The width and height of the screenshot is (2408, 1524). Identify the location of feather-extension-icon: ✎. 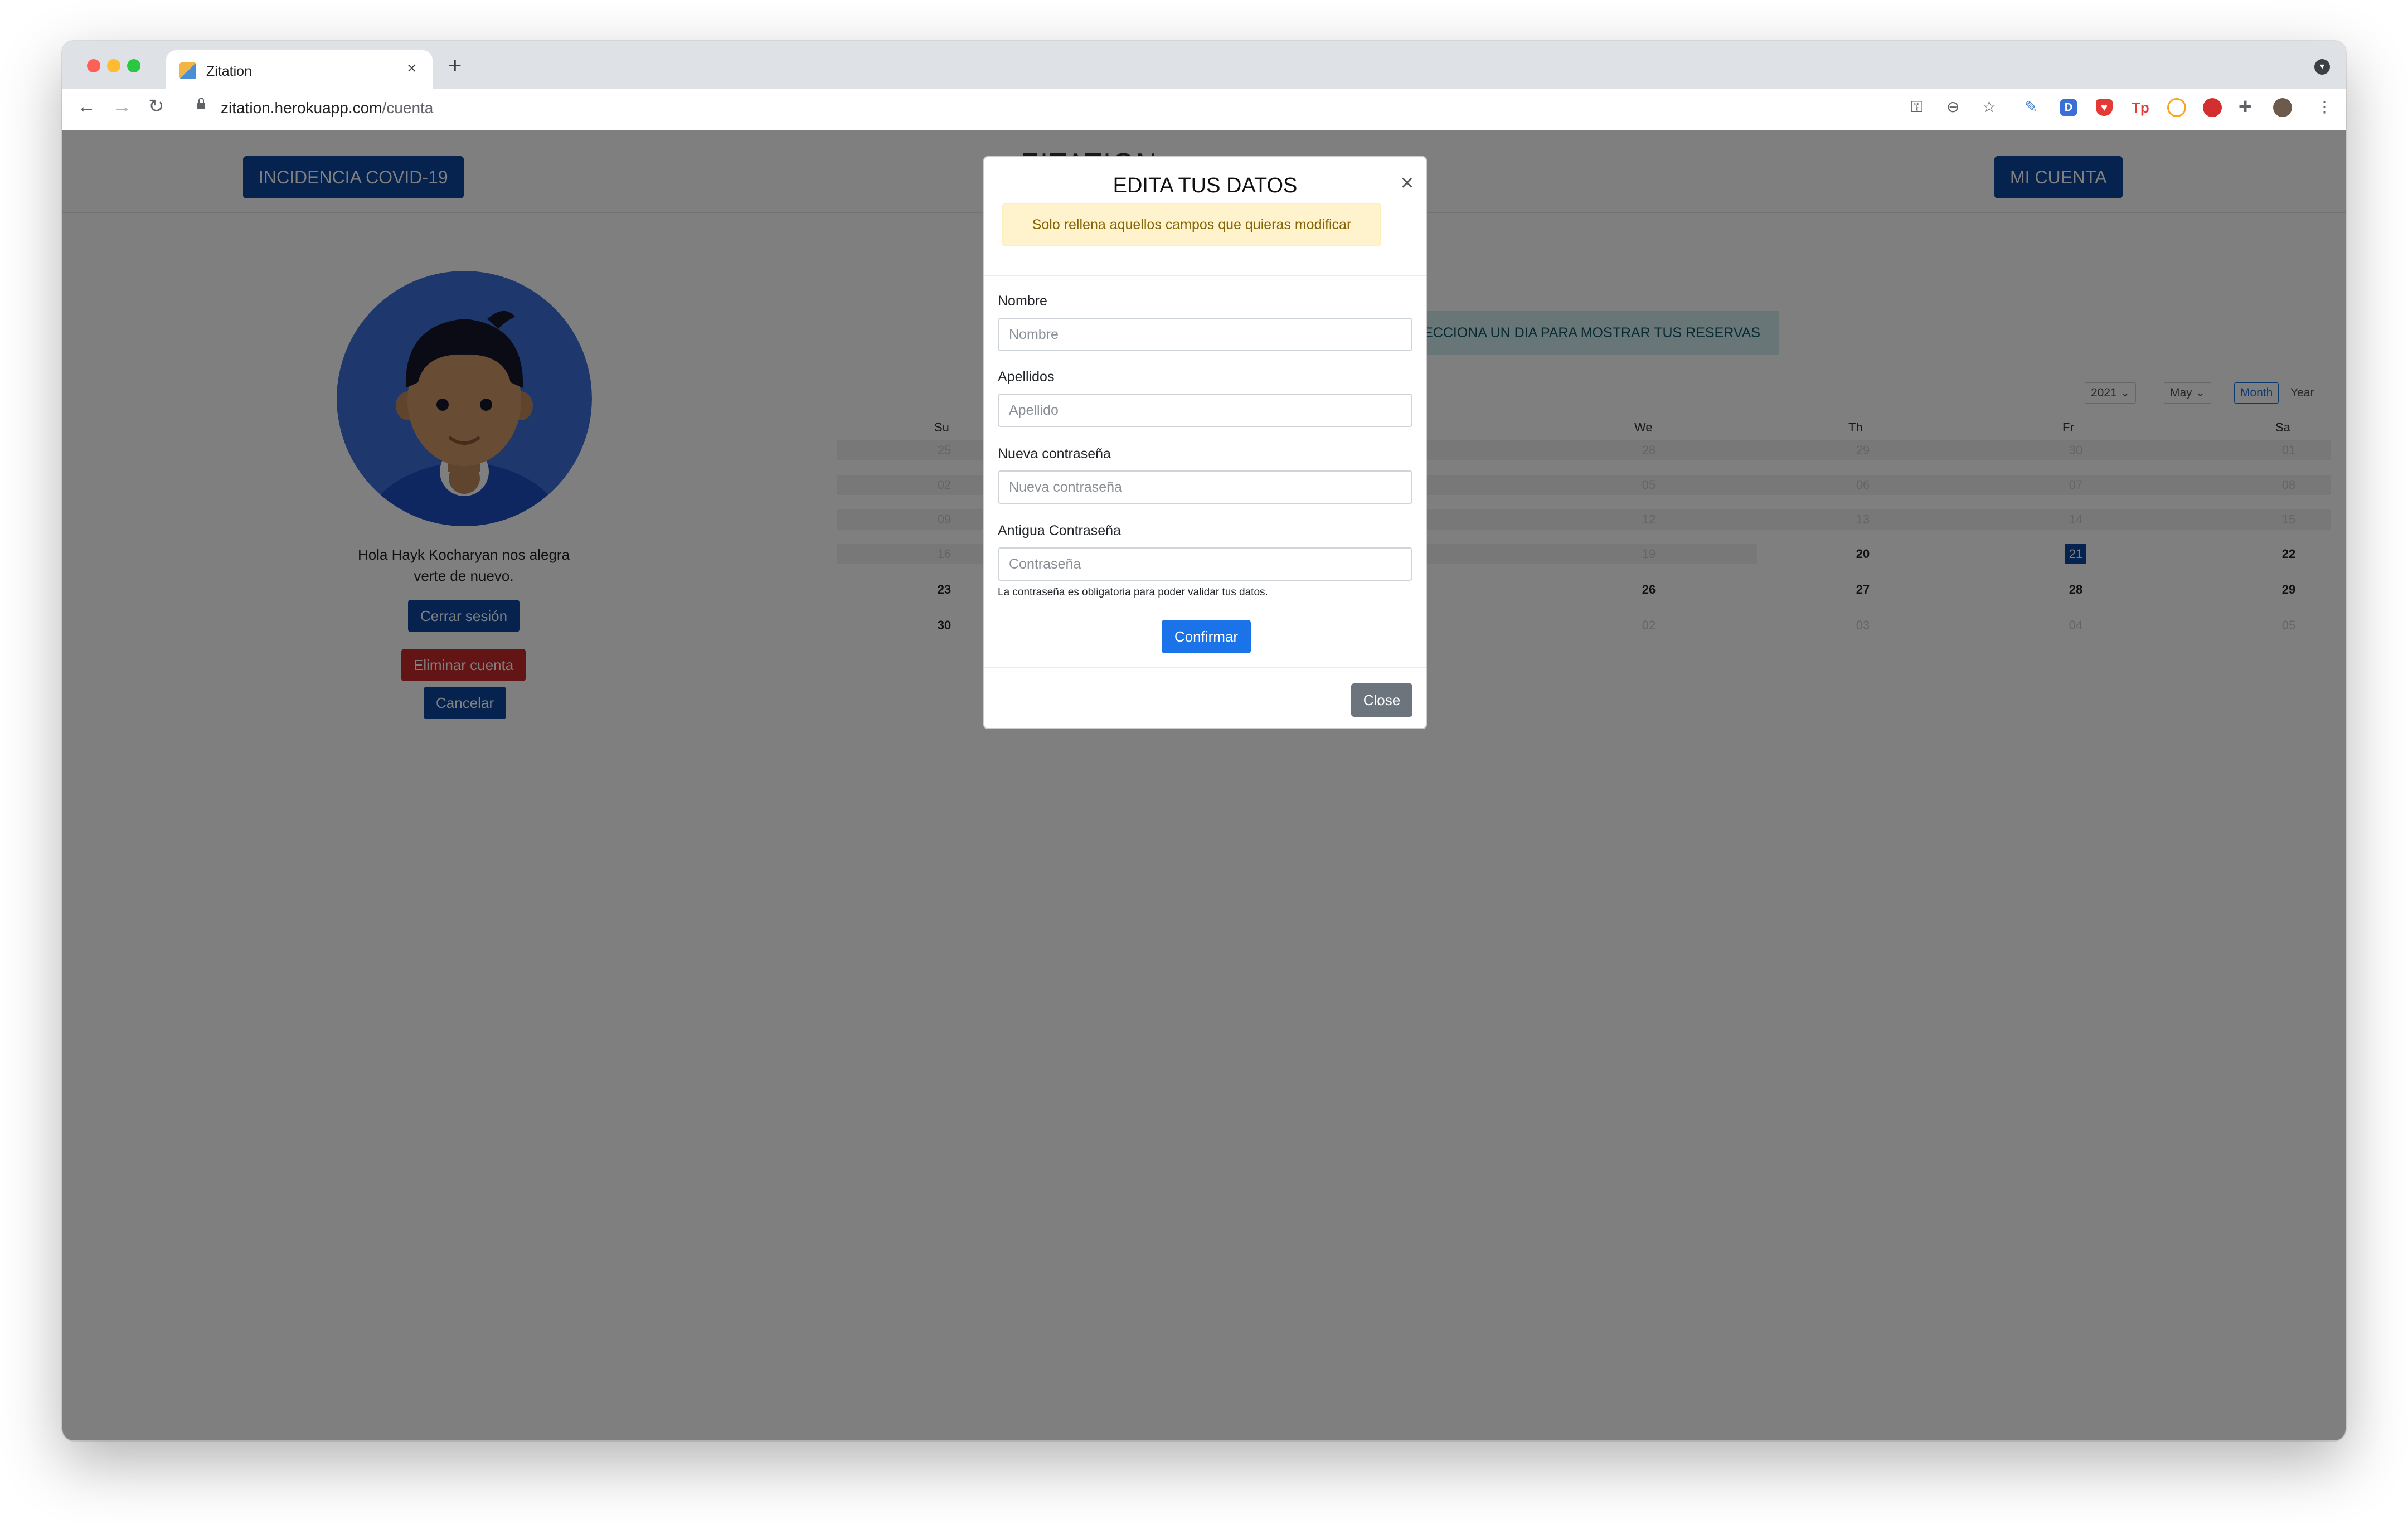
(2031, 107).